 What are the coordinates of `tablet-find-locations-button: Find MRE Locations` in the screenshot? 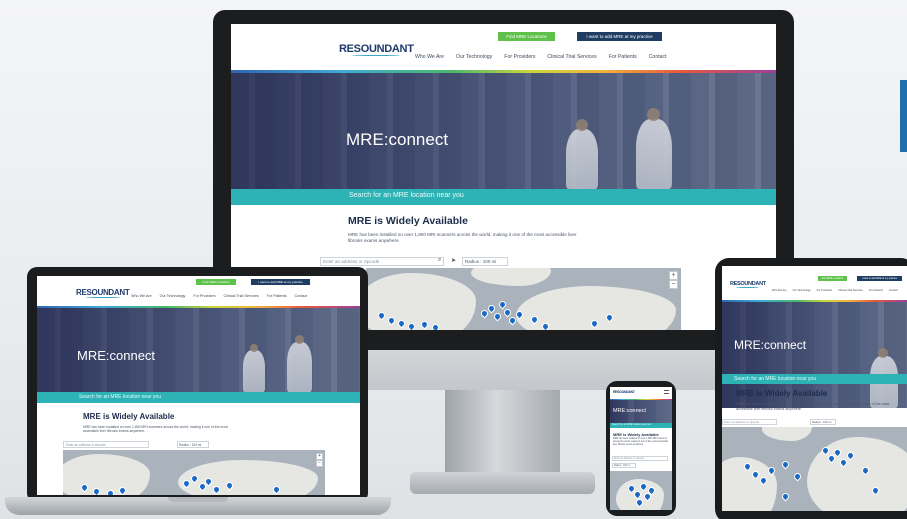 It's located at (832, 278).